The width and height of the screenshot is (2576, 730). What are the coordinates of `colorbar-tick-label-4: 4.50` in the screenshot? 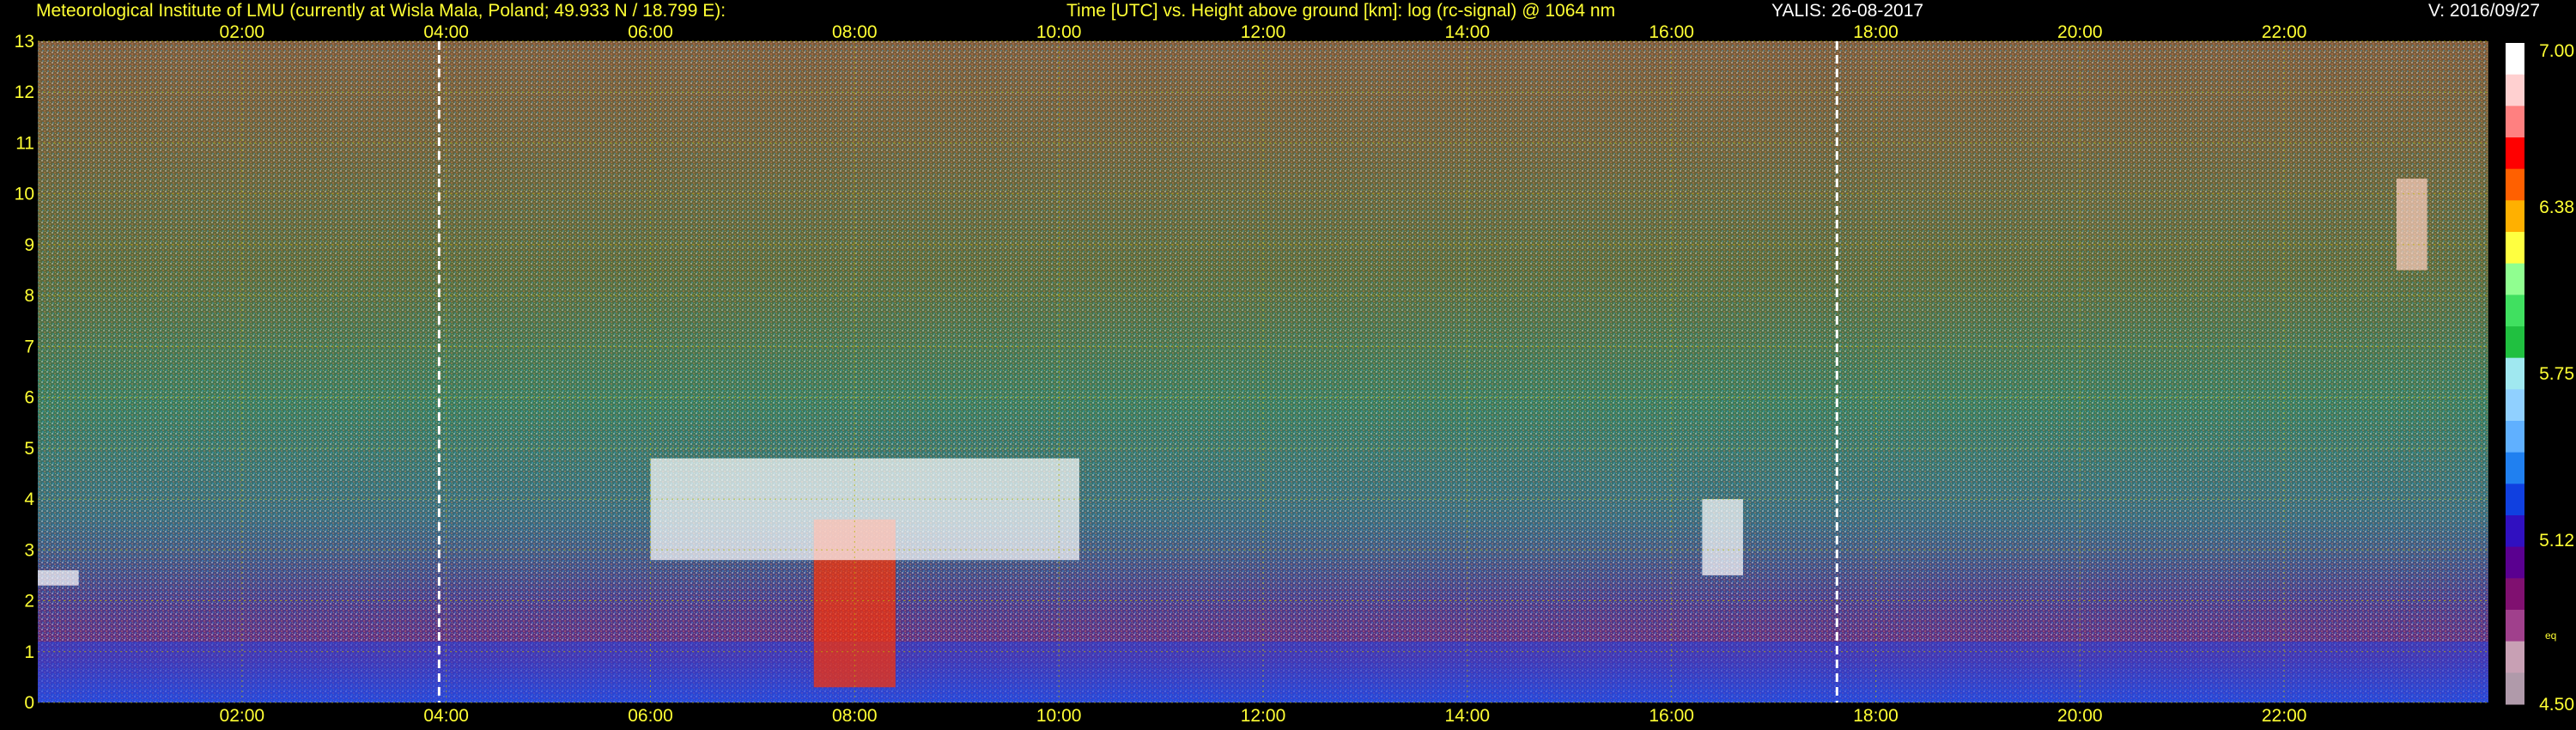 It's located at (2557, 705).